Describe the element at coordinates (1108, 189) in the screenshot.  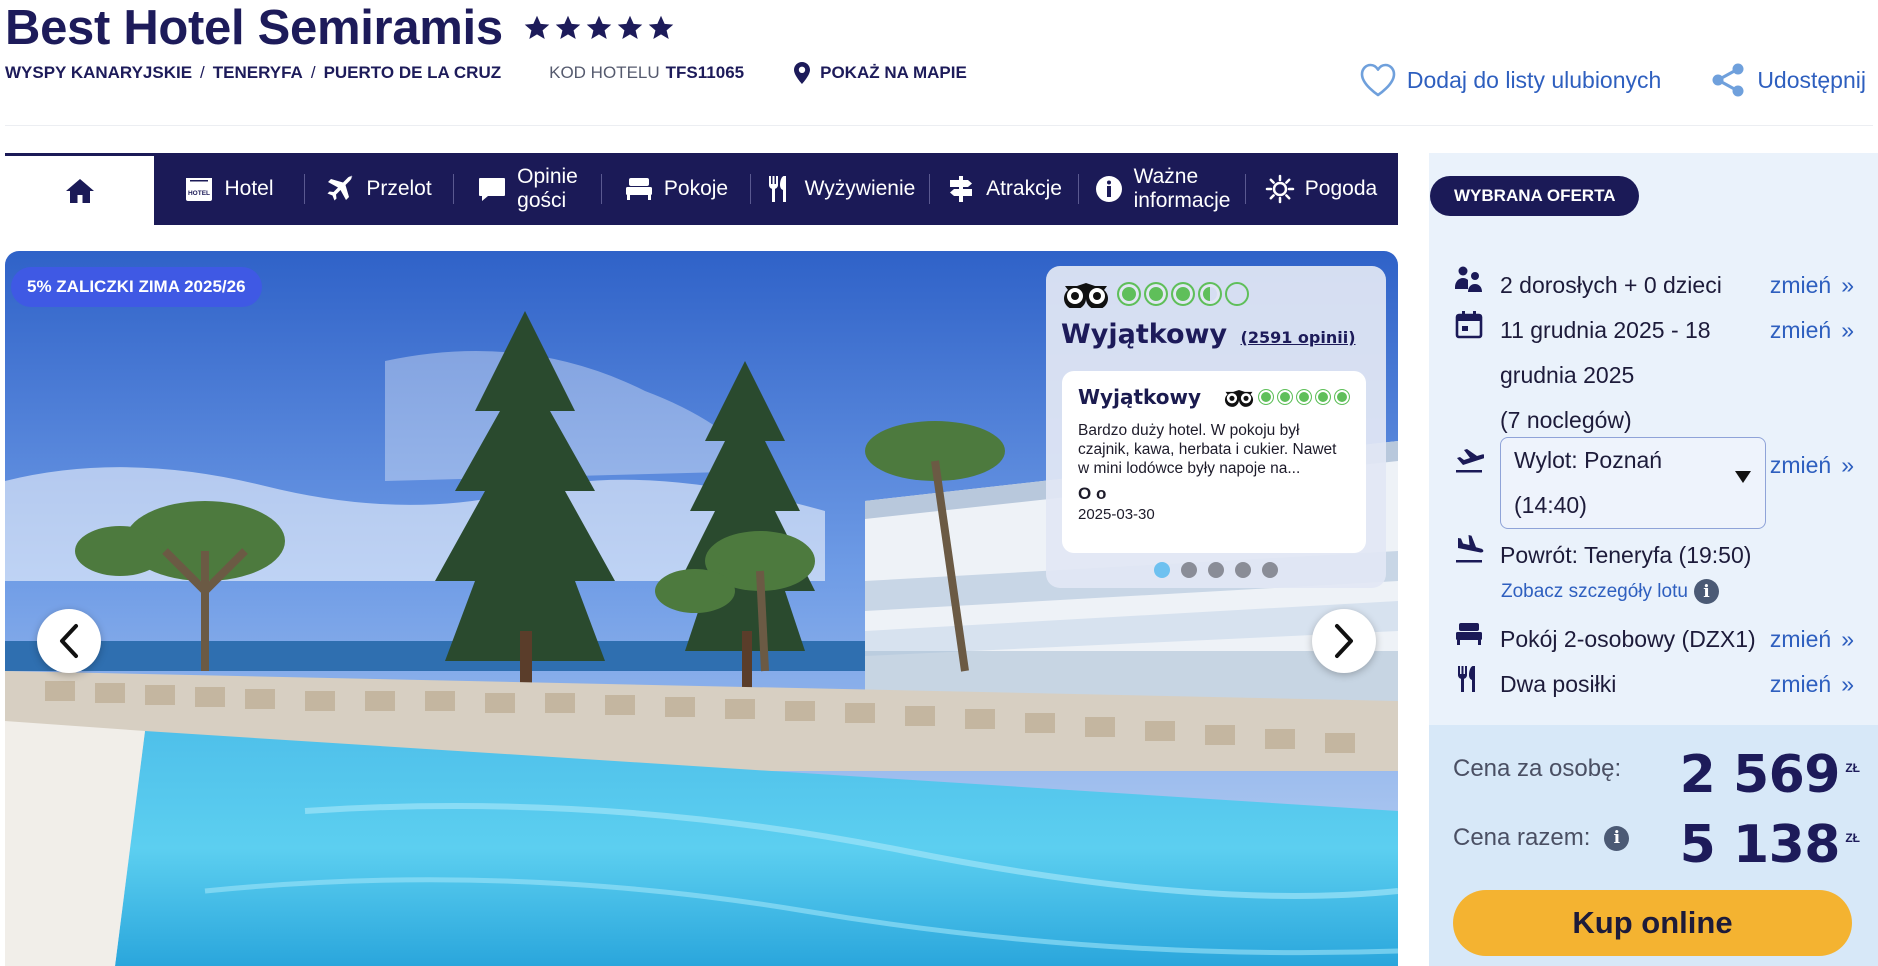
I see `info-icon` at that location.